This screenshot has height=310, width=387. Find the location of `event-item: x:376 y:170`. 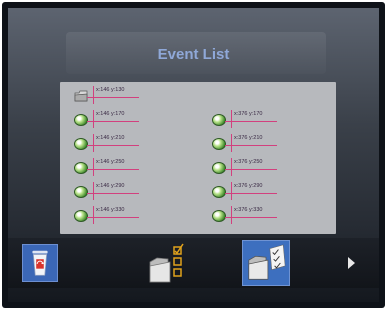

event-item: x:376 y:170 is located at coordinates (272, 119).